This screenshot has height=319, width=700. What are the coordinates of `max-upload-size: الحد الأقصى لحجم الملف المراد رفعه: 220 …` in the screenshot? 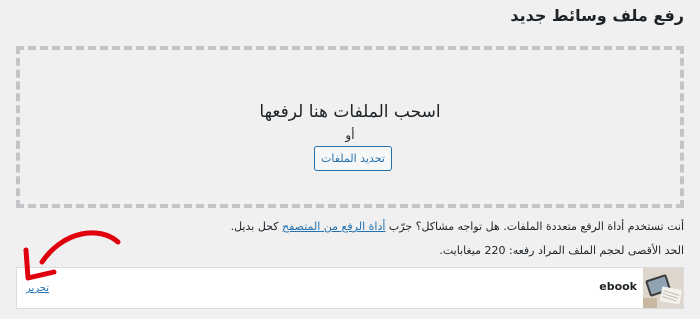 It's located at (561, 250).